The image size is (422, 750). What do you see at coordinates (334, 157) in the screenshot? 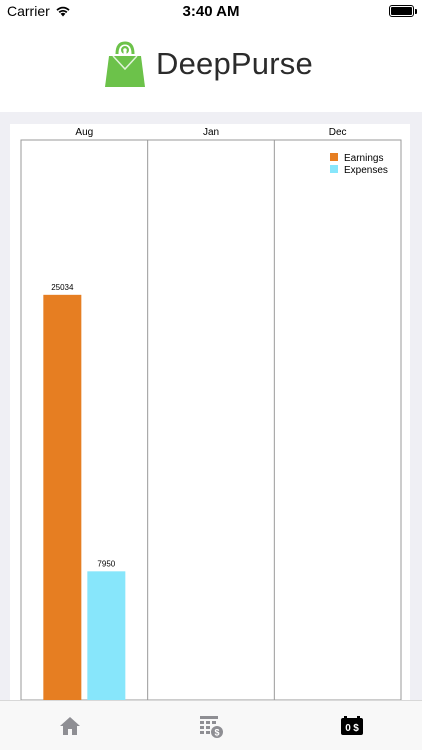
I see `legend-swatch-earnings` at bounding box center [334, 157].